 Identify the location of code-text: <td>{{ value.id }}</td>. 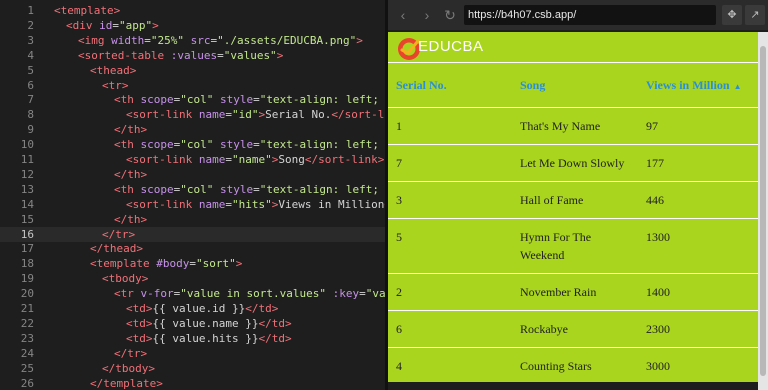
(202, 308).